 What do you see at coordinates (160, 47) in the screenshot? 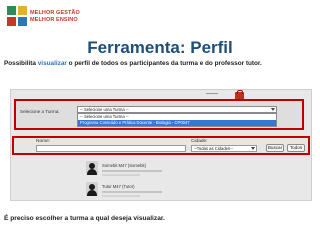
I see `slide-title: Ferramenta: Perfil` at bounding box center [160, 47].